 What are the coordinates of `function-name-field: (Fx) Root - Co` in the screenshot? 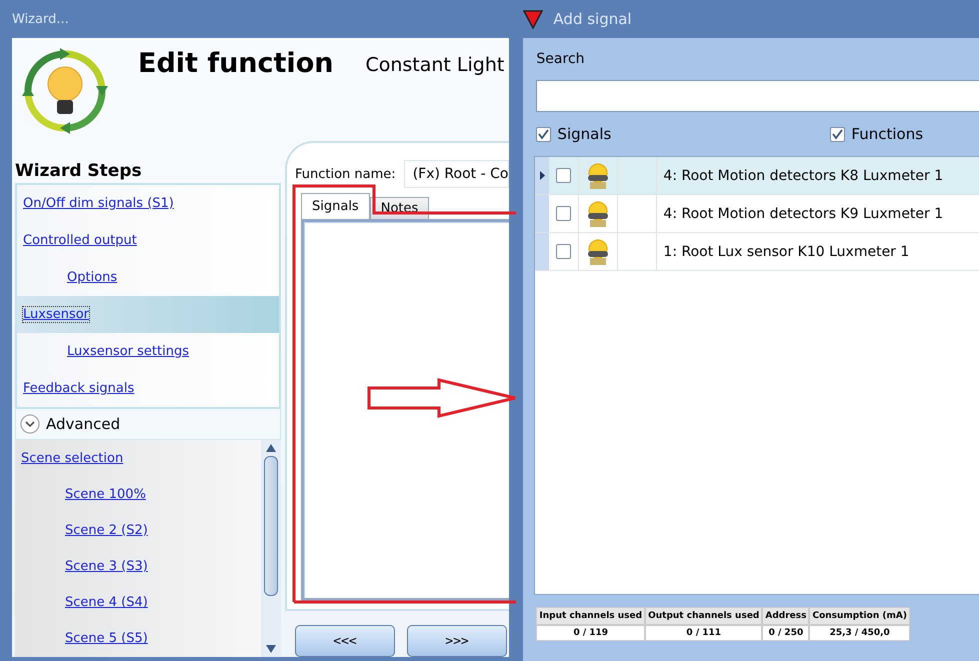 It's located at (457, 174).